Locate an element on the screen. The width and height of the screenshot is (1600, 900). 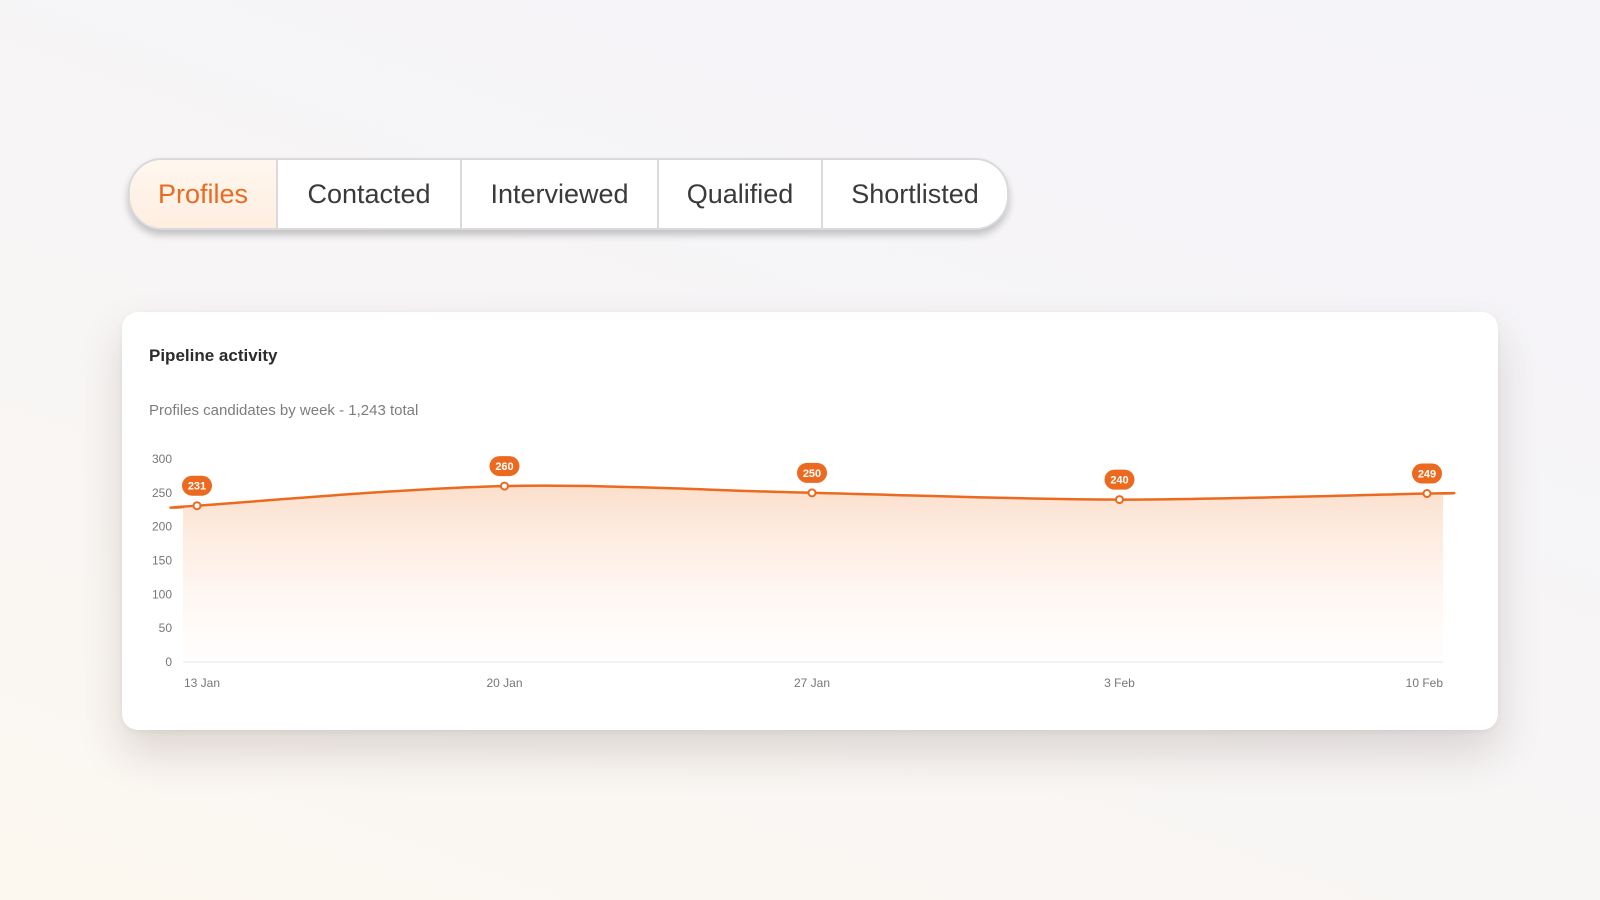
y-tick-label: 0 is located at coordinates (168, 662).